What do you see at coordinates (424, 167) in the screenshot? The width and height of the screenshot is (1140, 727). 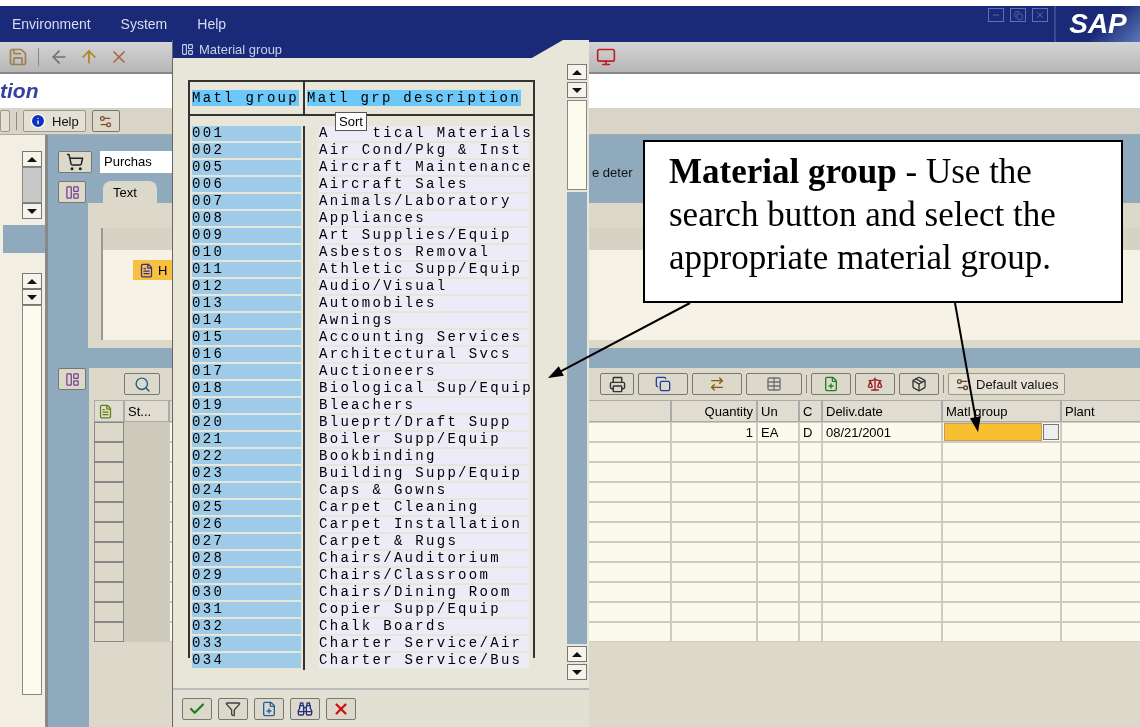 I see `description-cell: Aircraft Maintenance` at bounding box center [424, 167].